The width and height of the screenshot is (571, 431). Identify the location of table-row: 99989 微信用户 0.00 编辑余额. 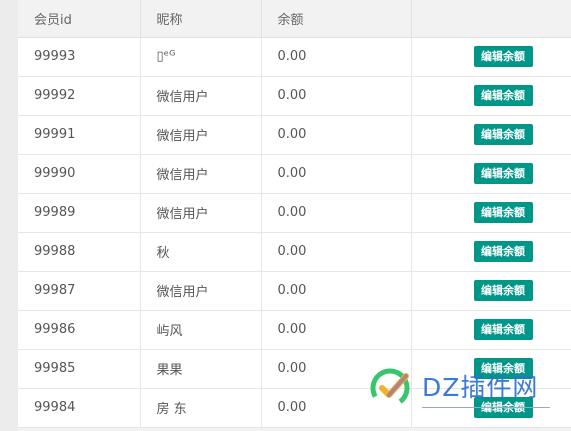
(294, 213).